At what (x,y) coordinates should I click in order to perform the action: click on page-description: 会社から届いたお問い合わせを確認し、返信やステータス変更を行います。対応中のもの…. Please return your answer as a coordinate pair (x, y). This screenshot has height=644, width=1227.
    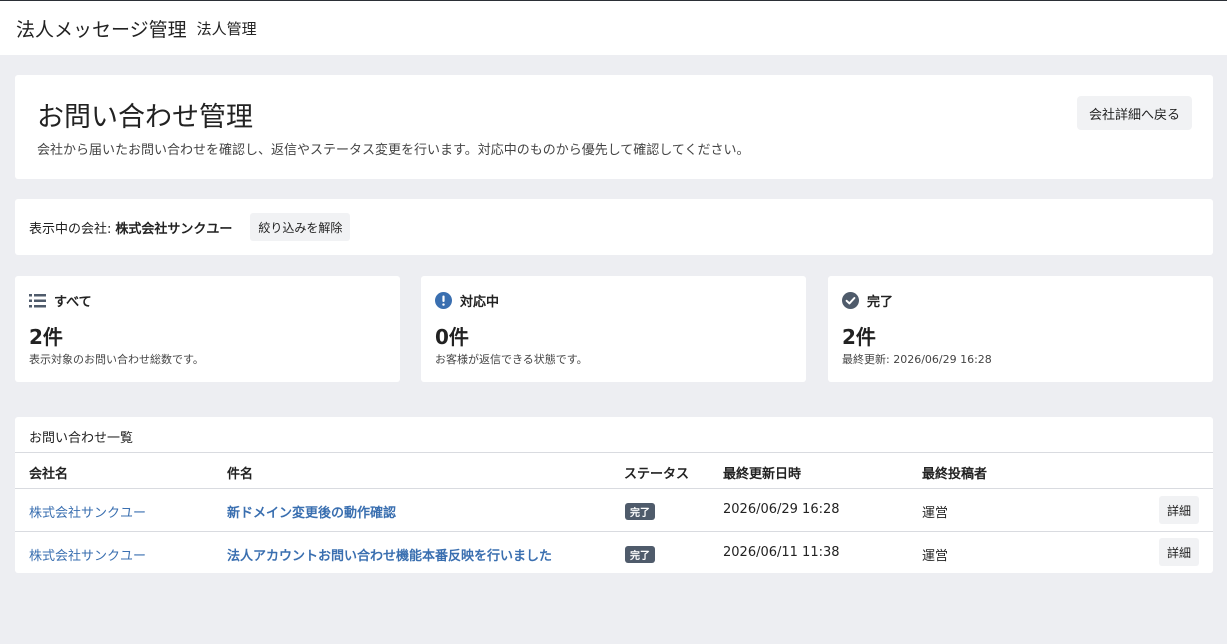
    Looking at the image, I should click on (393, 150).